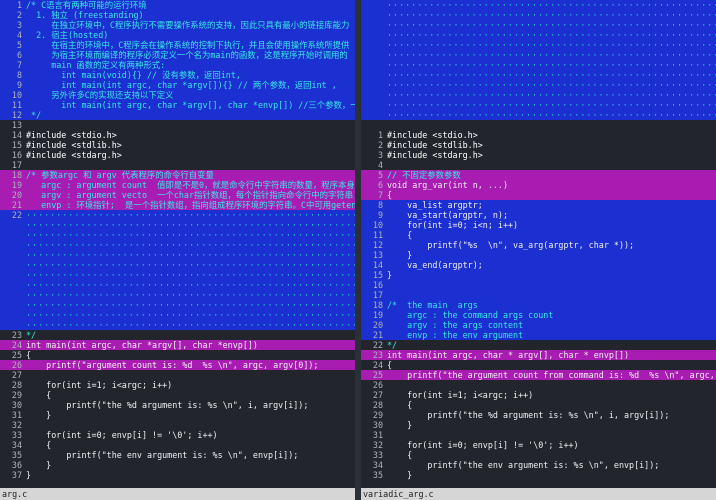 This screenshot has width=716, height=500. Describe the element at coordinates (177, 395) in the screenshot. I see `code-line: 29 {` at that location.